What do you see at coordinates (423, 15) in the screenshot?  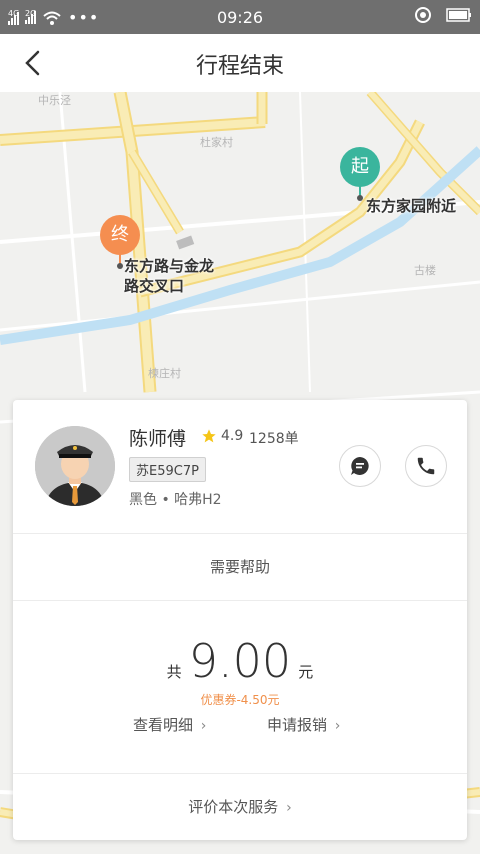 I see `location-icon` at bounding box center [423, 15].